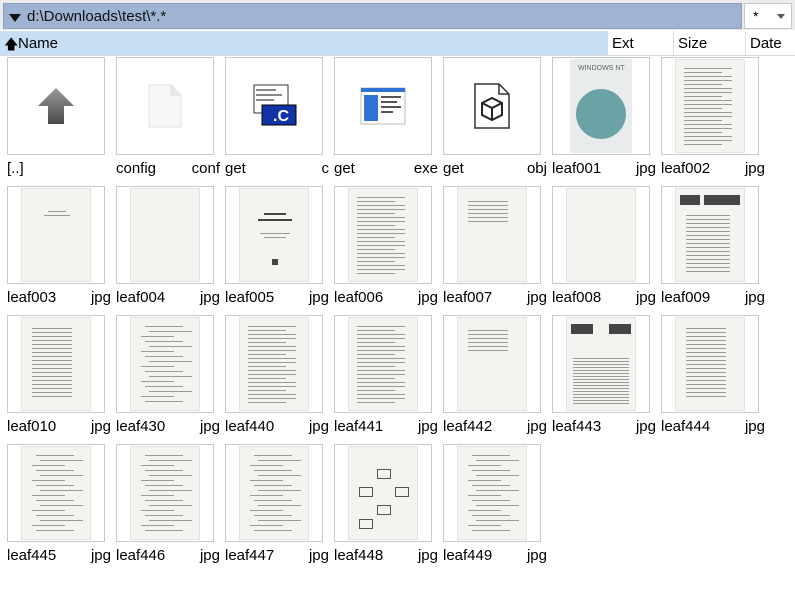  What do you see at coordinates (250, 297) in the screenshot?
I see `file-name: leaf005` at bounding box center [250, 297].